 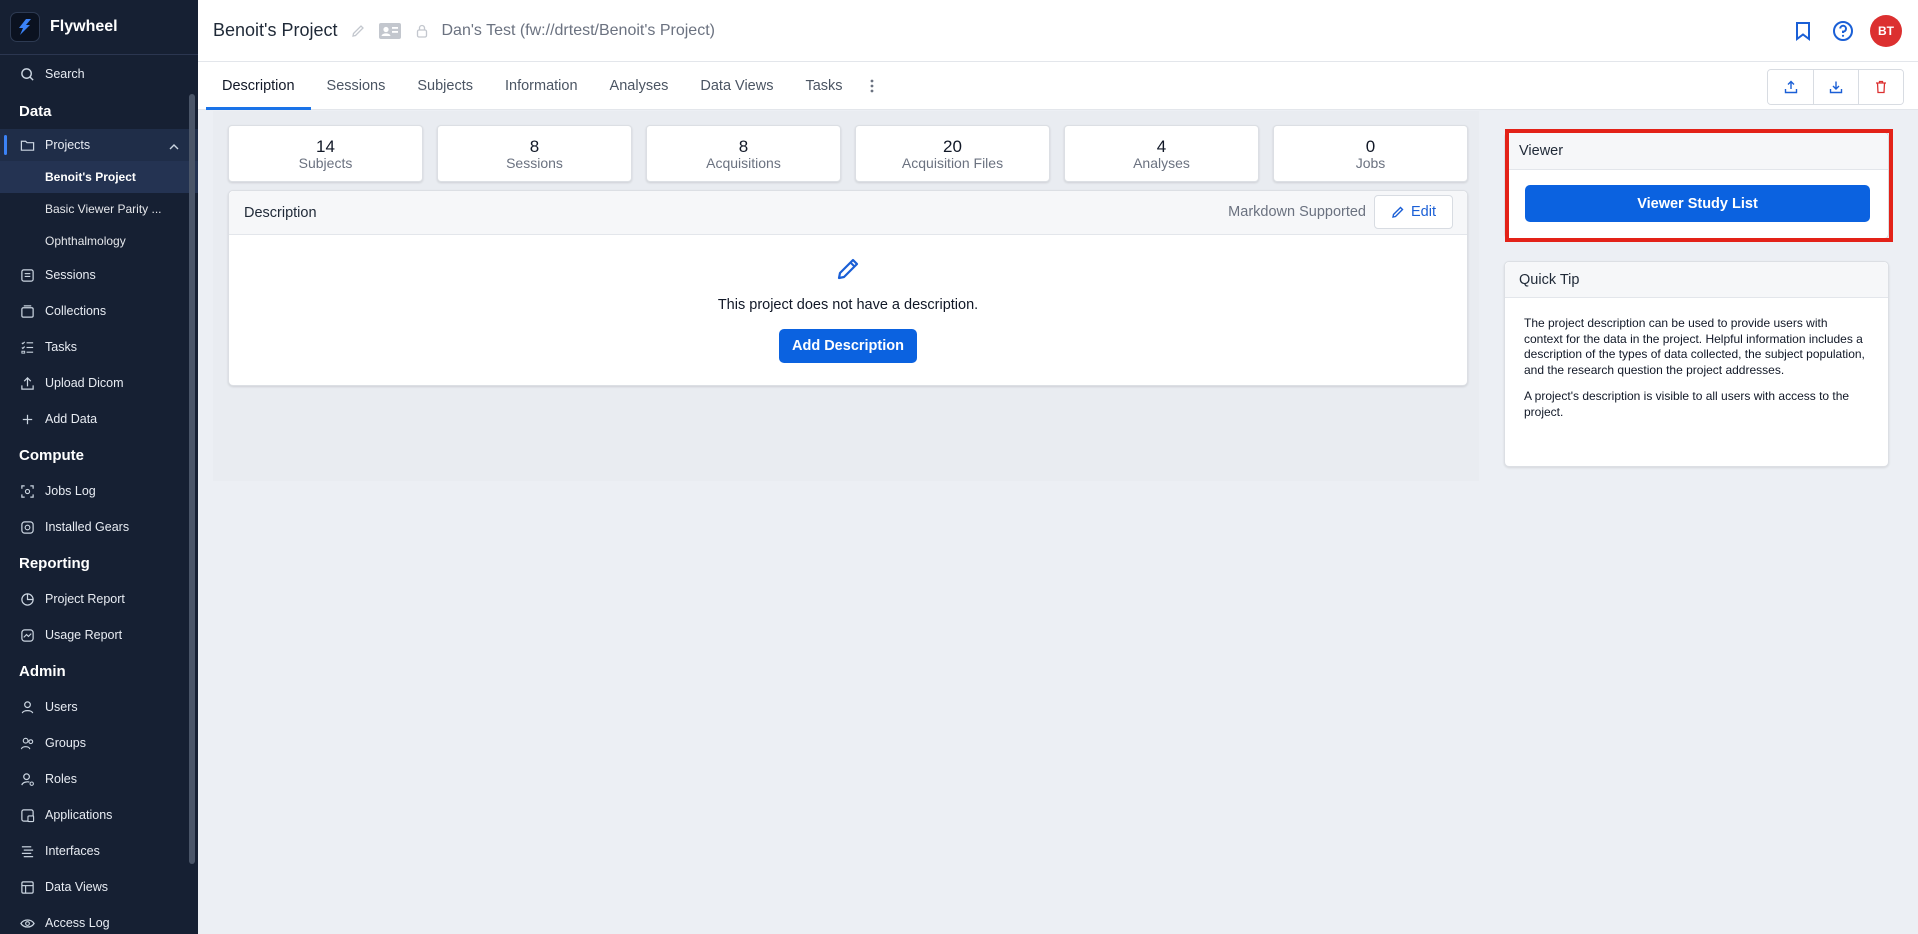 I want to click on stat-label: Acquisition Files, so click(x=952, y=163).